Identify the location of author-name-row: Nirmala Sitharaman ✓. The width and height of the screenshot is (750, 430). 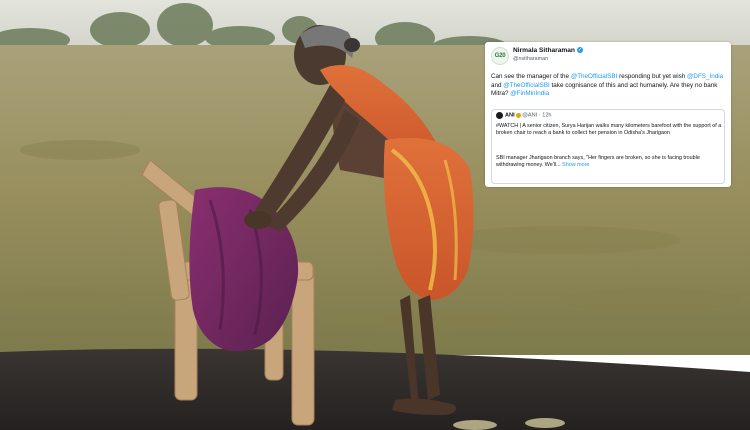
(548, 50).